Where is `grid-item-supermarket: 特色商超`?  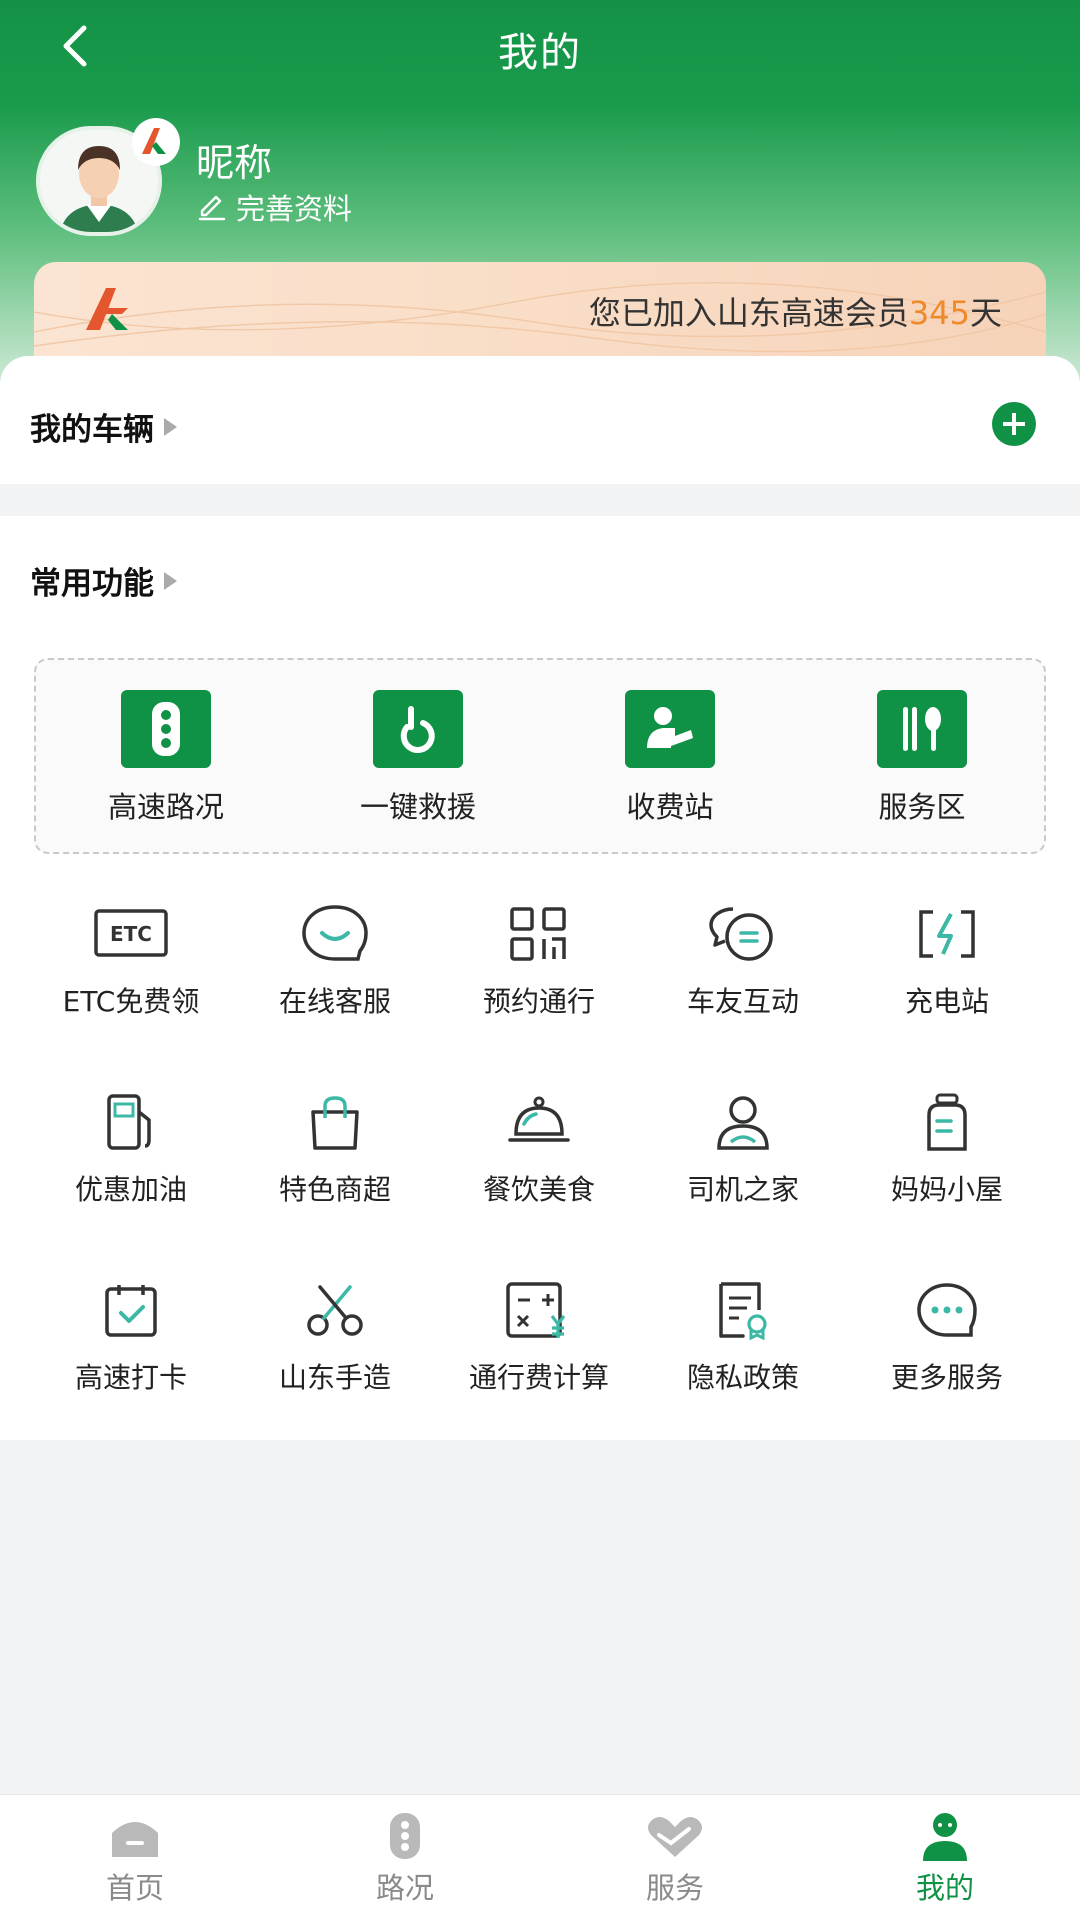
grid-item-supermarket: 特色商超 is located at coordinates (335, 1149).